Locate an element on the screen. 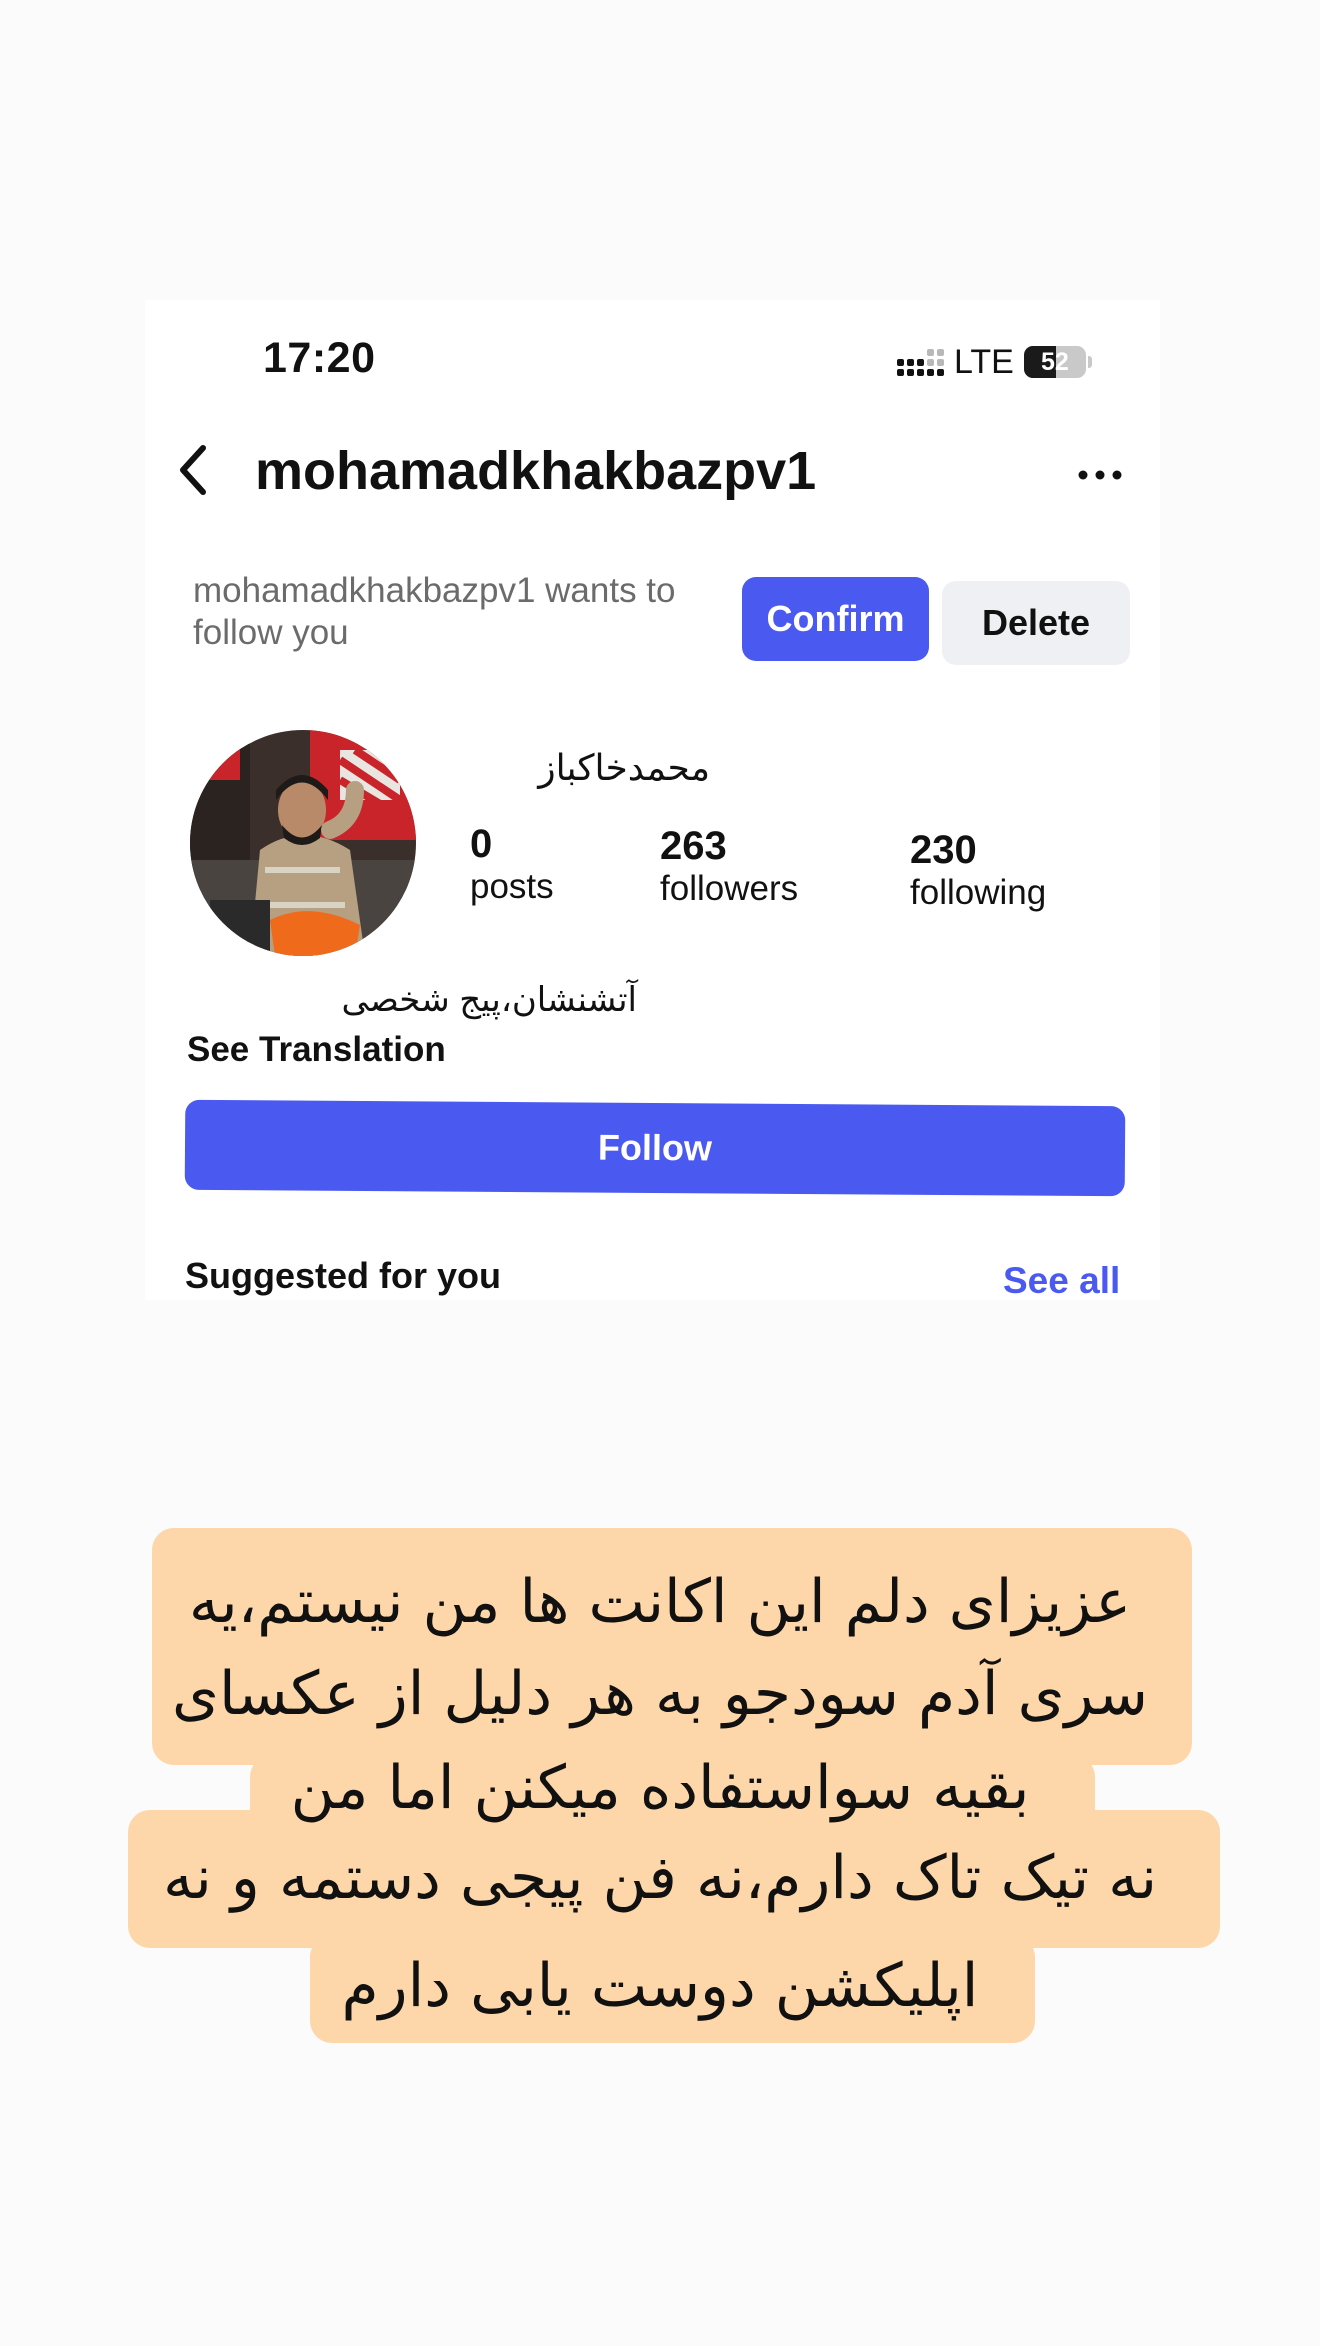 The width and height of the screenshot is (1320, 2346). delete-button: Delete is located at coordinates (1036, 623).